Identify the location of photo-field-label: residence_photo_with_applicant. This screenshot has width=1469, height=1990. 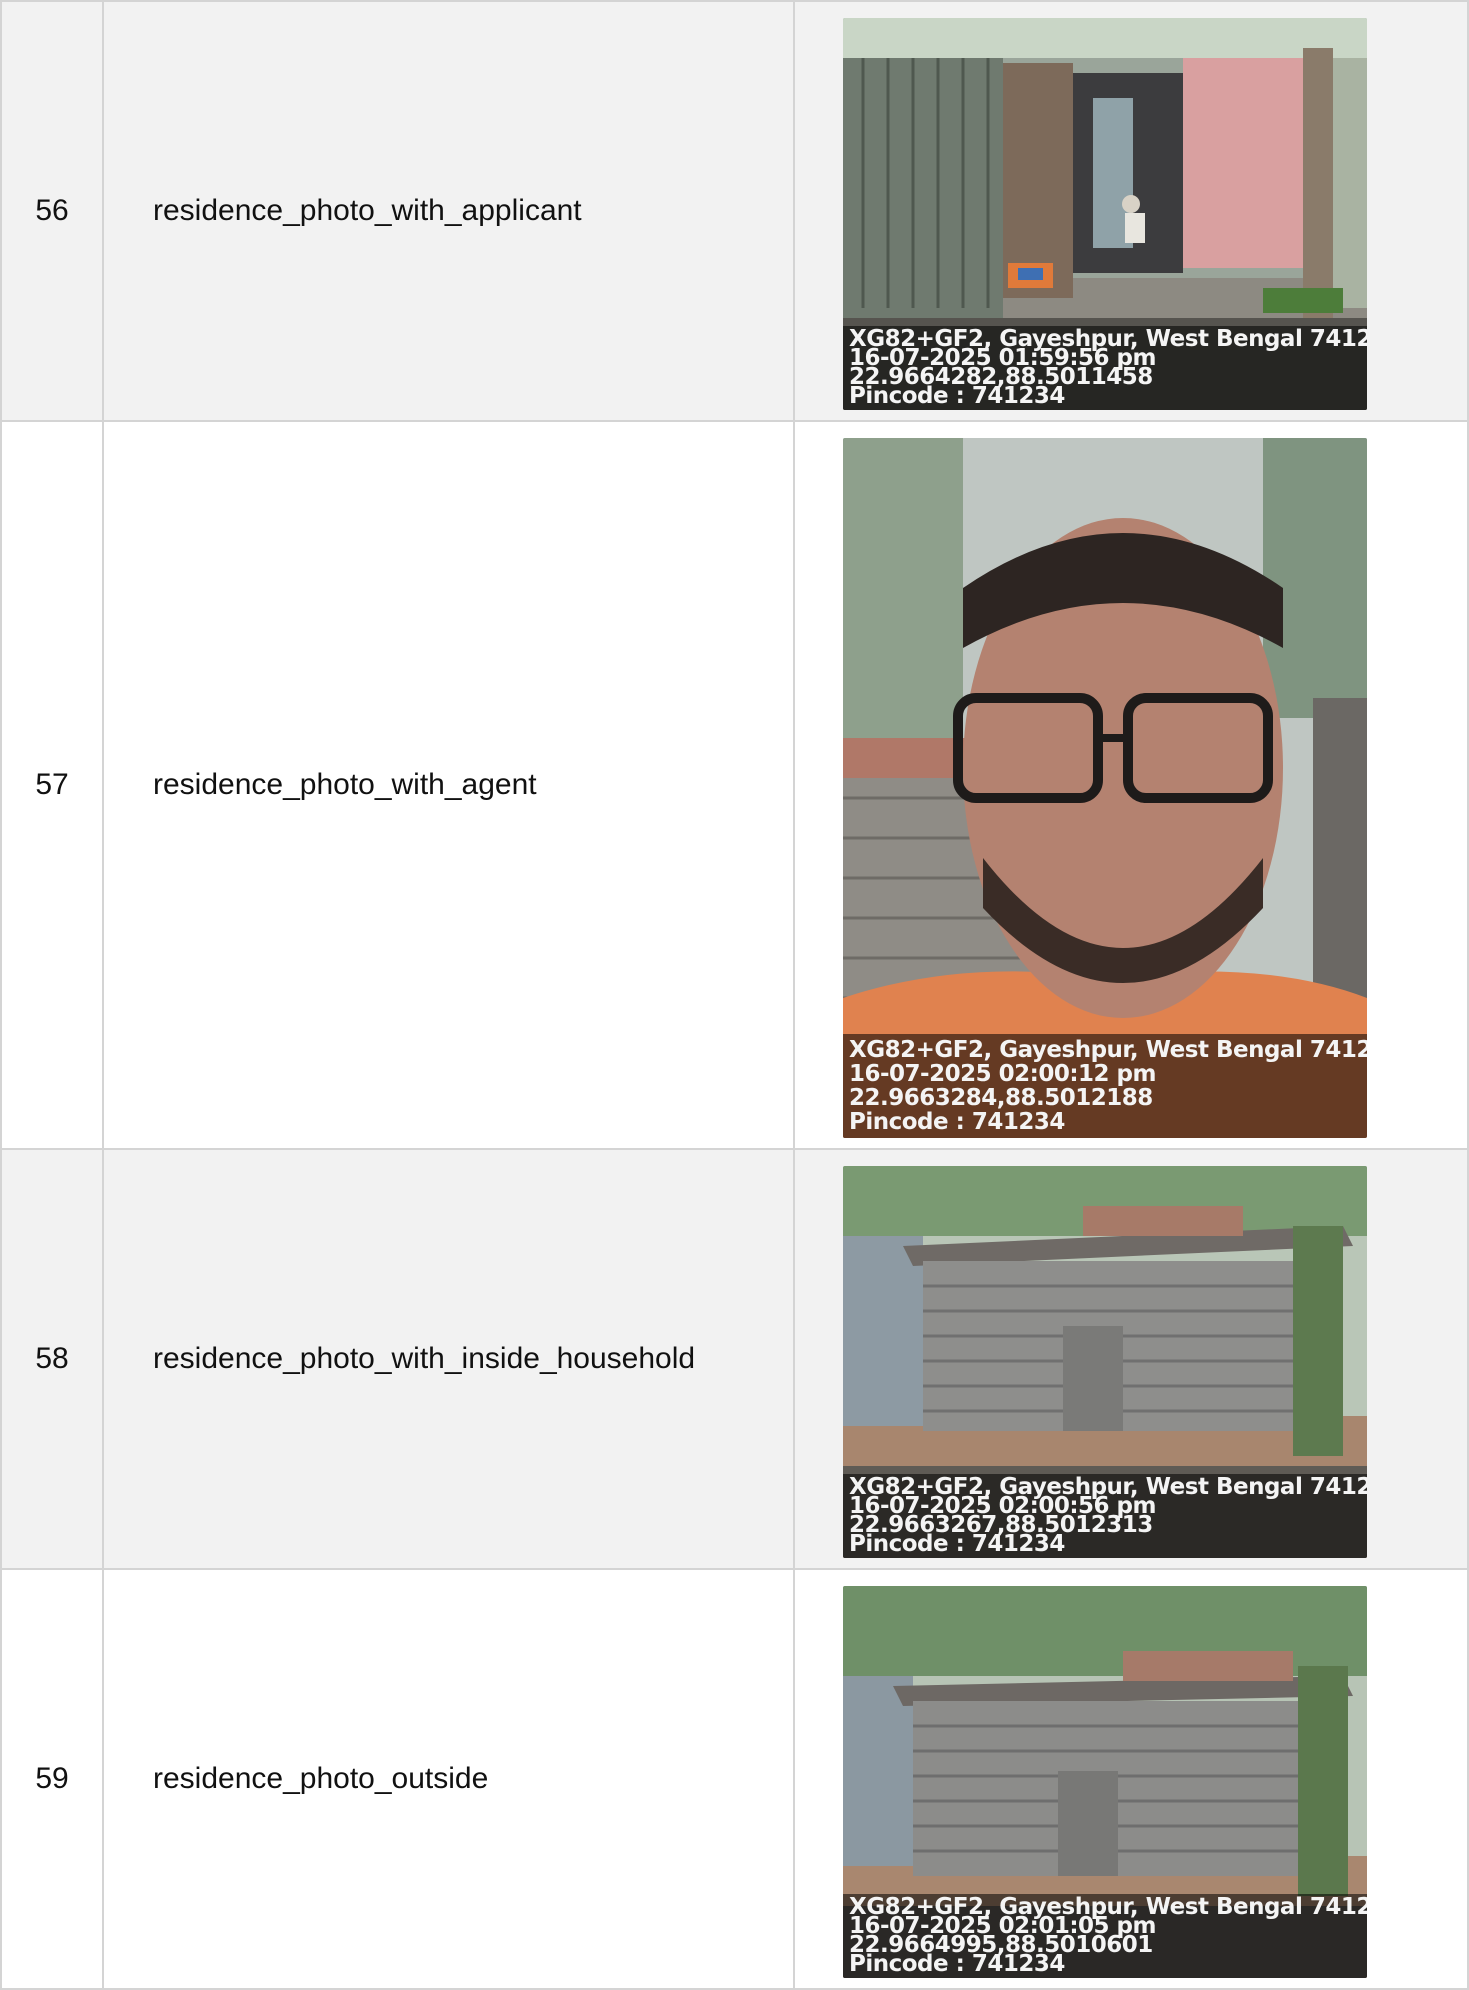
(448, 211).